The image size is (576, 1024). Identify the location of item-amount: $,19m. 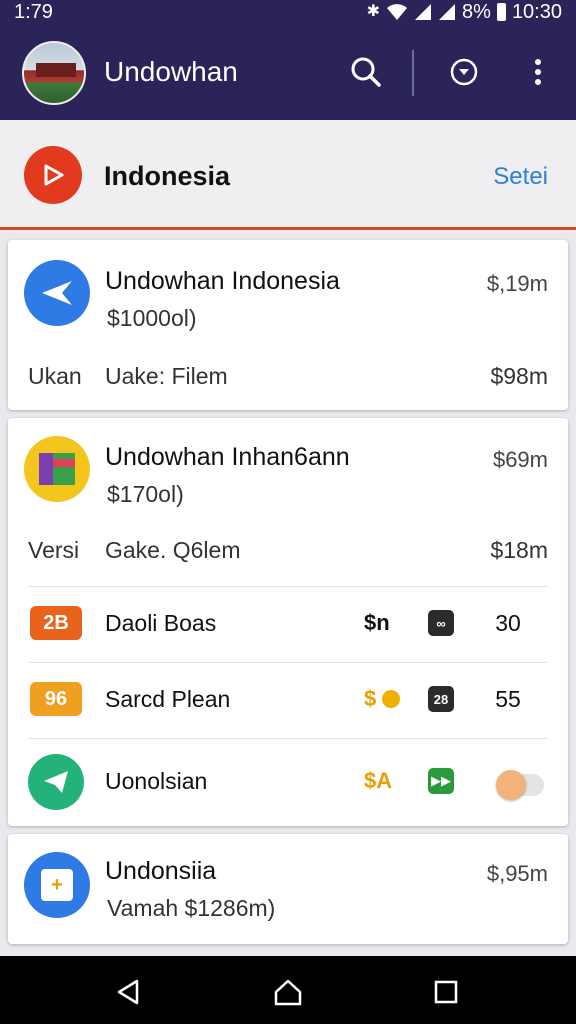
(517, 283).